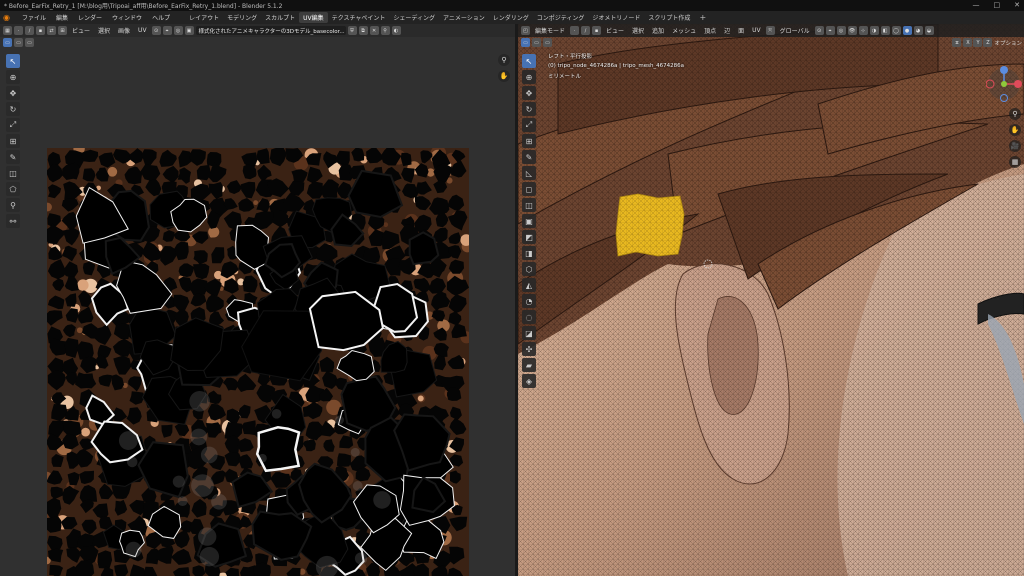 This screenshot has width=1024, height=576. What do you see at coordinates (529, 269) in the screenshot?
I see `knife-tool-icon: ⬡` at bounding box center [529, 269].